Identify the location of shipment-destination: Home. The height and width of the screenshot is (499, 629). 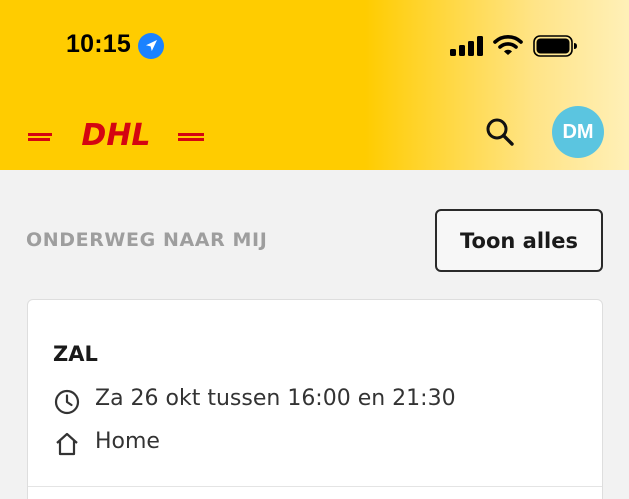
(127, 441).